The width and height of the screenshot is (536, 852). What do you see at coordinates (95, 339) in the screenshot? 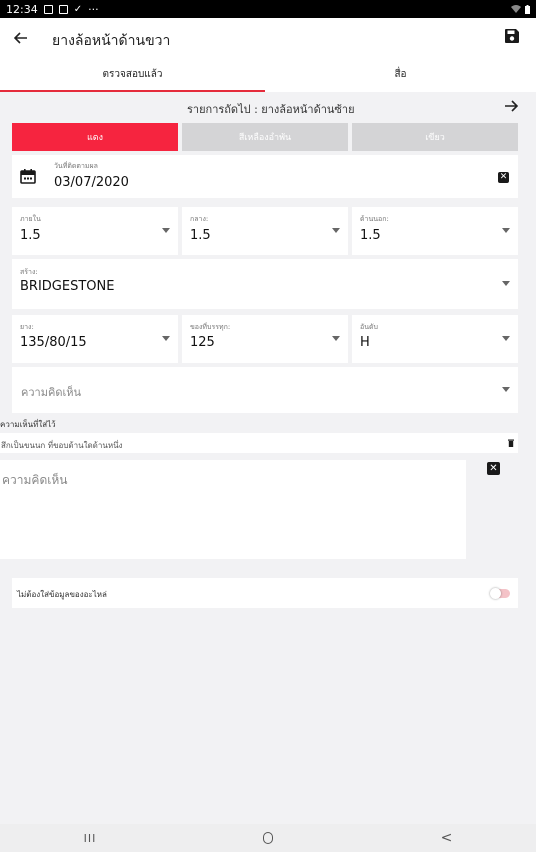
I see `tire-size-select: ยาง: 135/80/15` at bounding box center [95, 339].